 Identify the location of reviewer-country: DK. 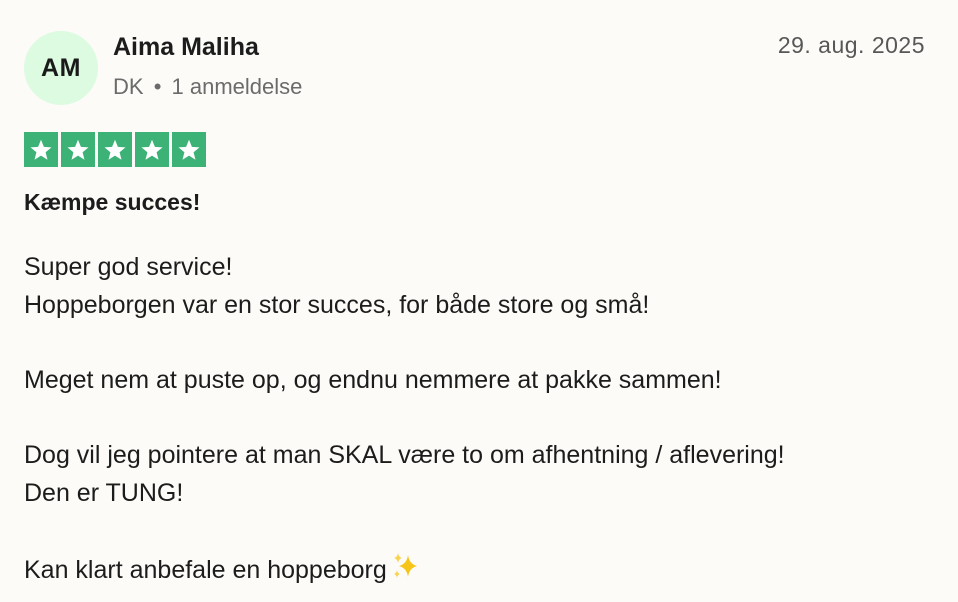
(128, 86).